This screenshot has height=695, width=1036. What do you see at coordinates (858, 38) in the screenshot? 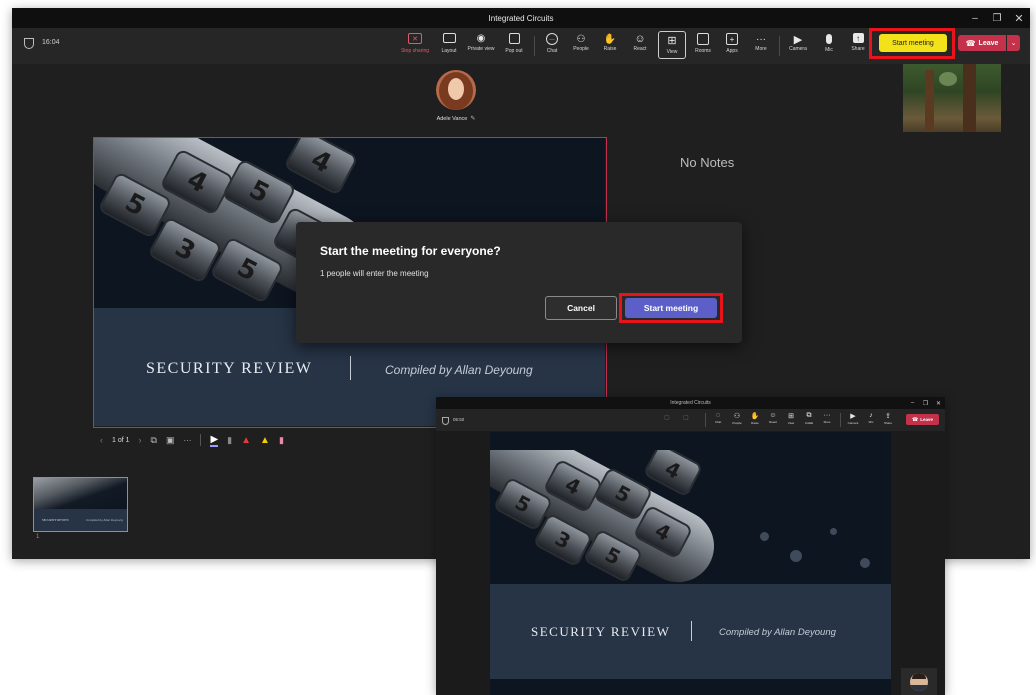
I see `share-icon: ↑` at bounding box center [858, 38].